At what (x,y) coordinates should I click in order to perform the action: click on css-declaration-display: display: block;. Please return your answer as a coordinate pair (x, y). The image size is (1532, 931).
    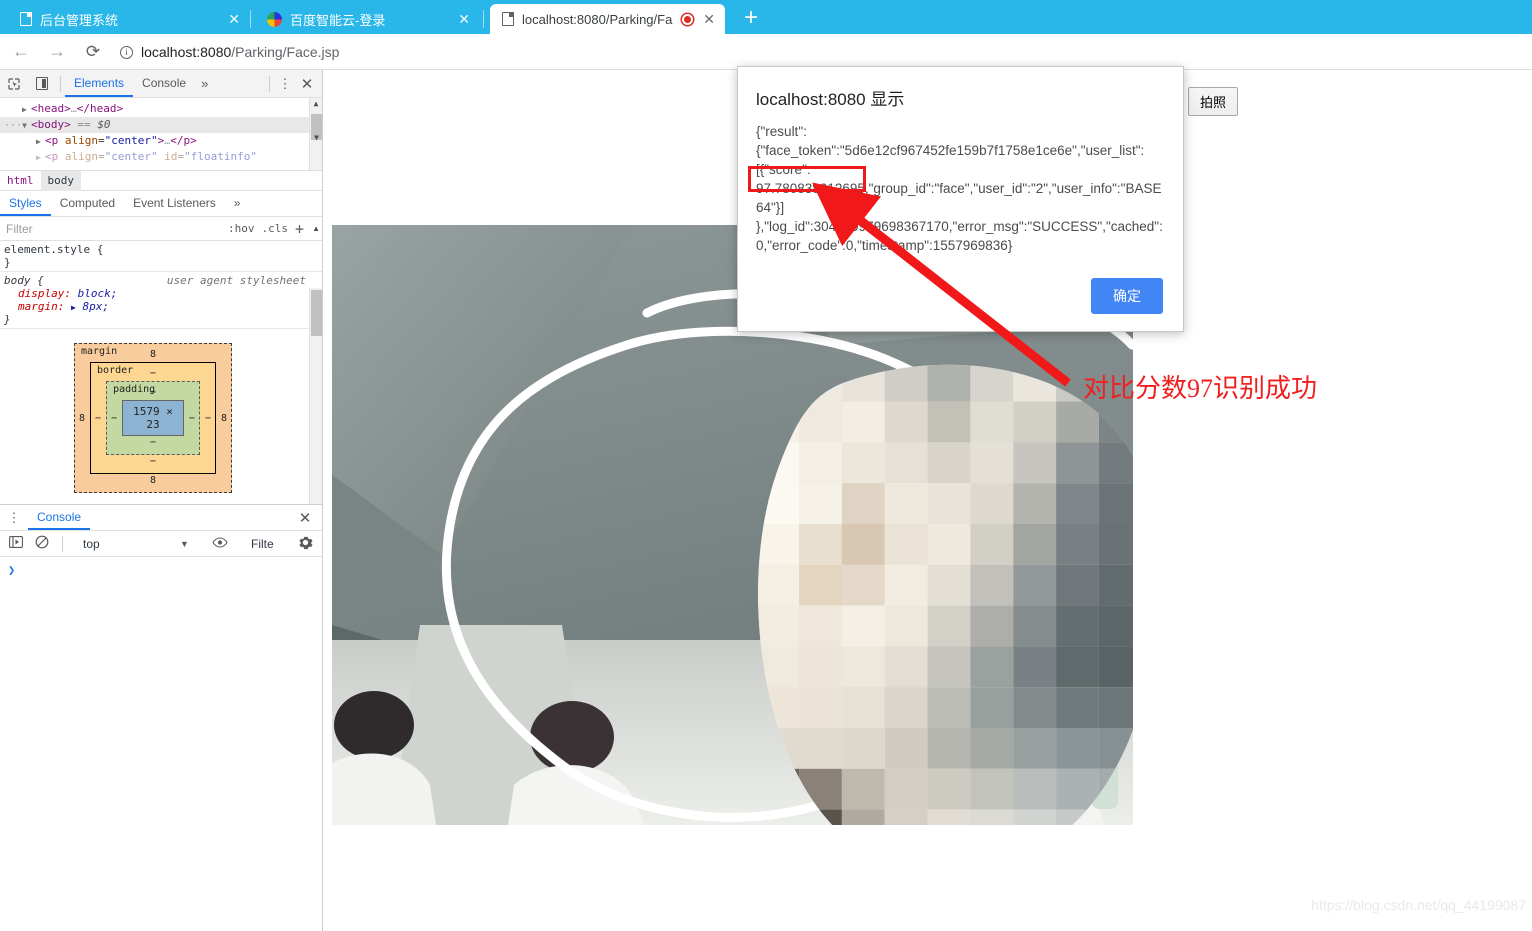
    Looking at the image, I should click on (163, 293).